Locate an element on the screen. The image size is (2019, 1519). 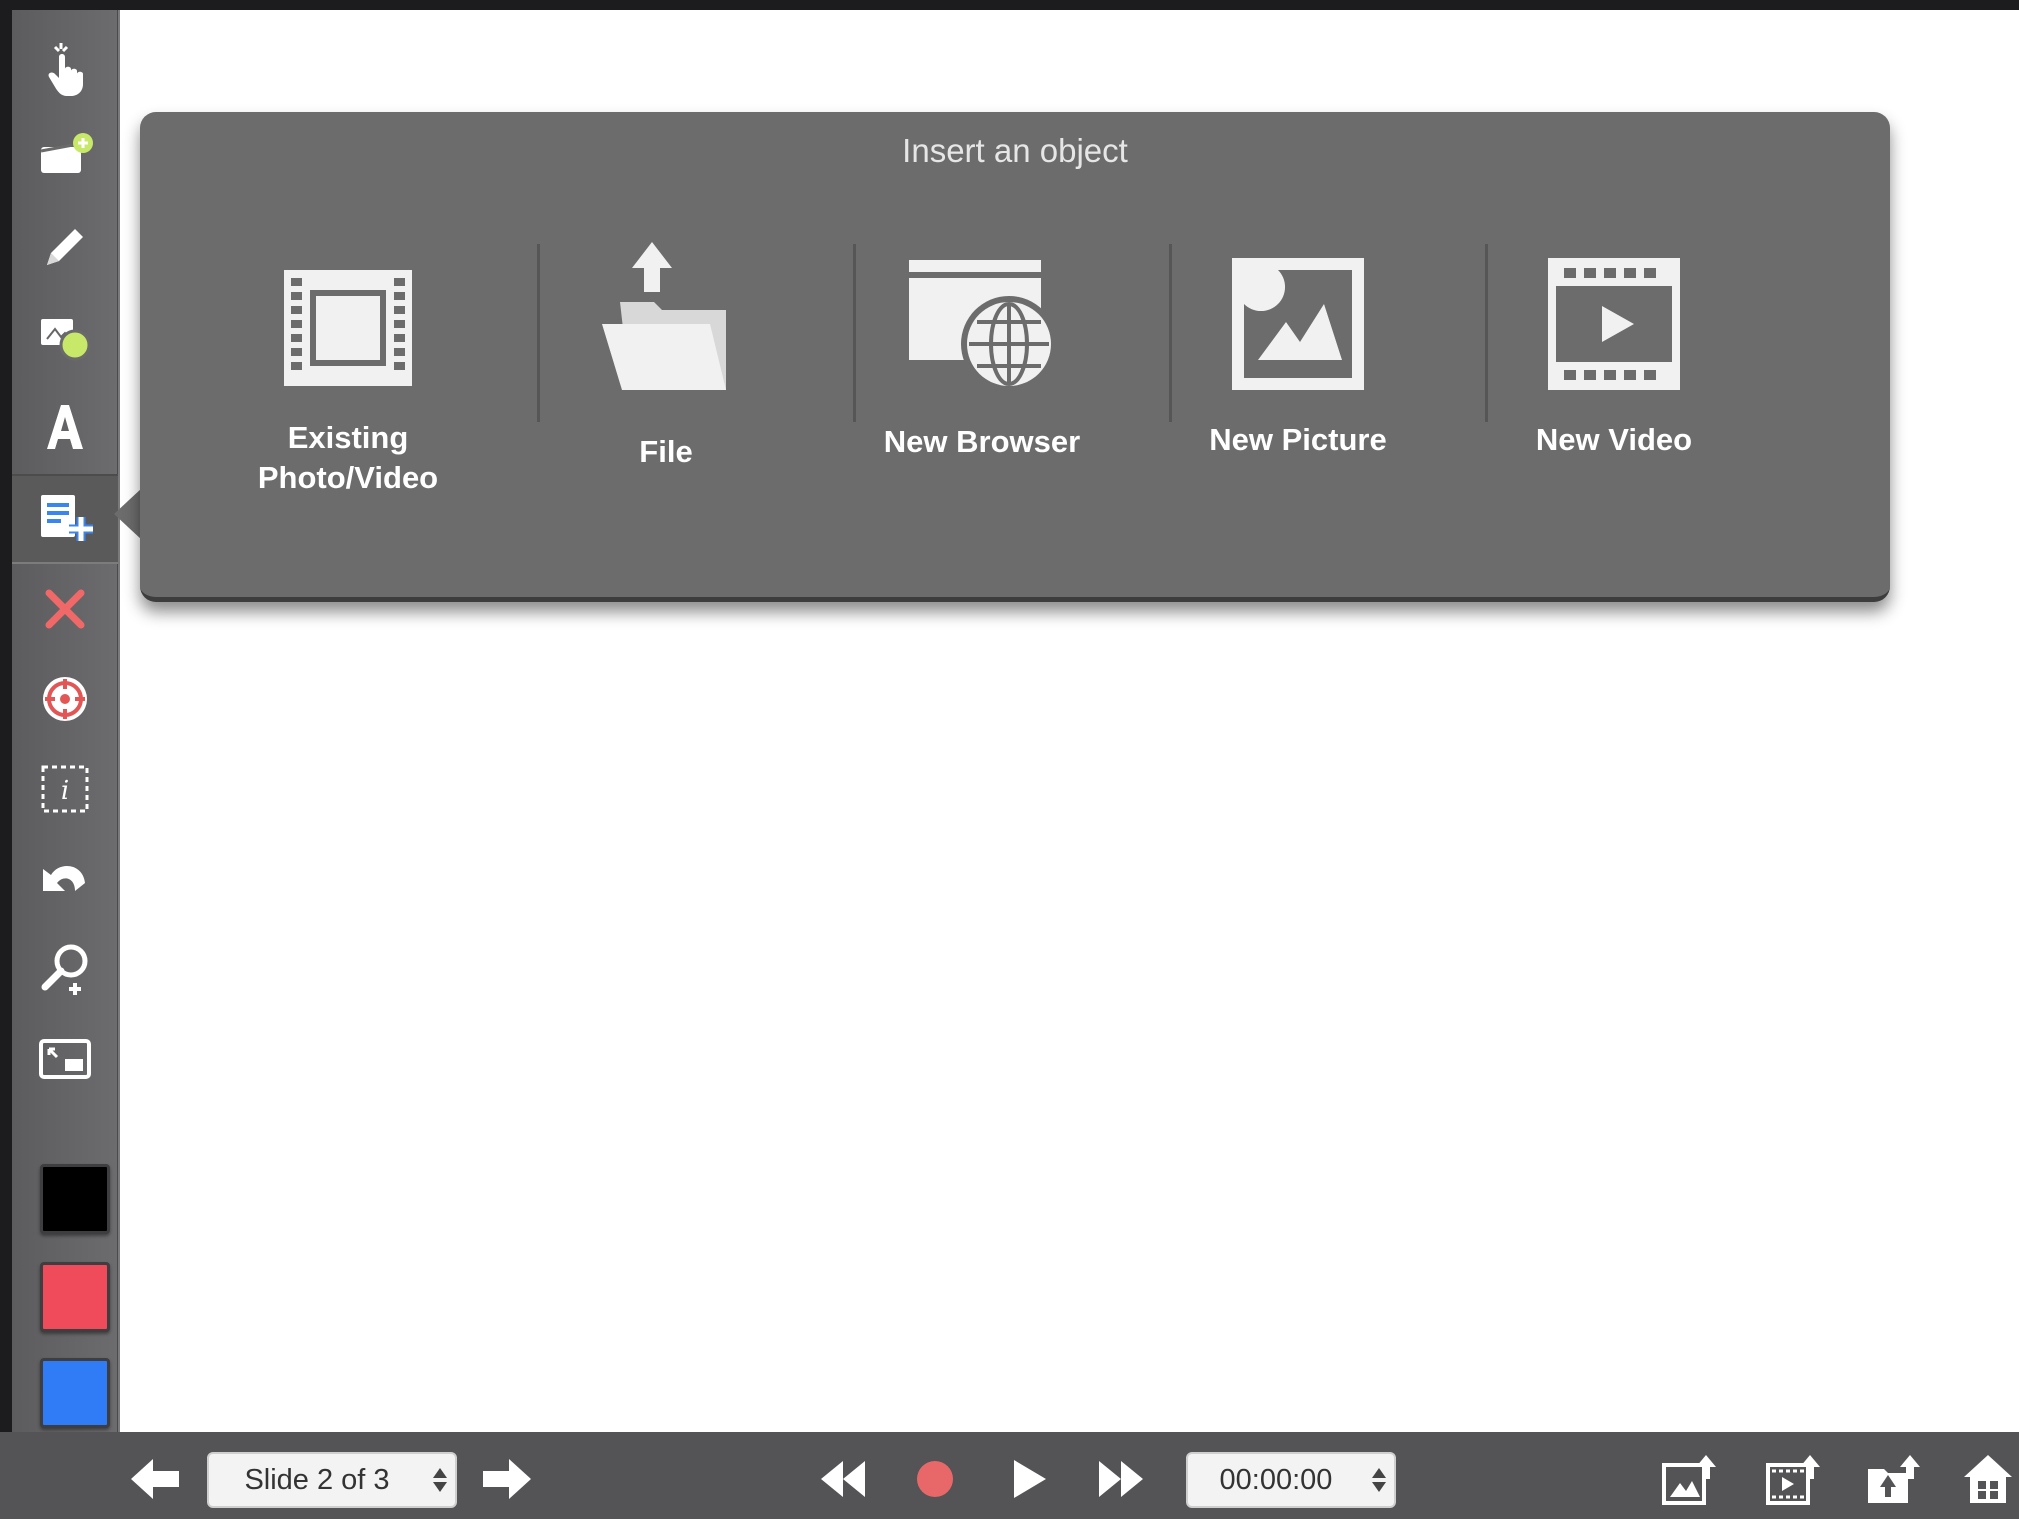
option-label: New Browser is located at coordinates (982, 441).